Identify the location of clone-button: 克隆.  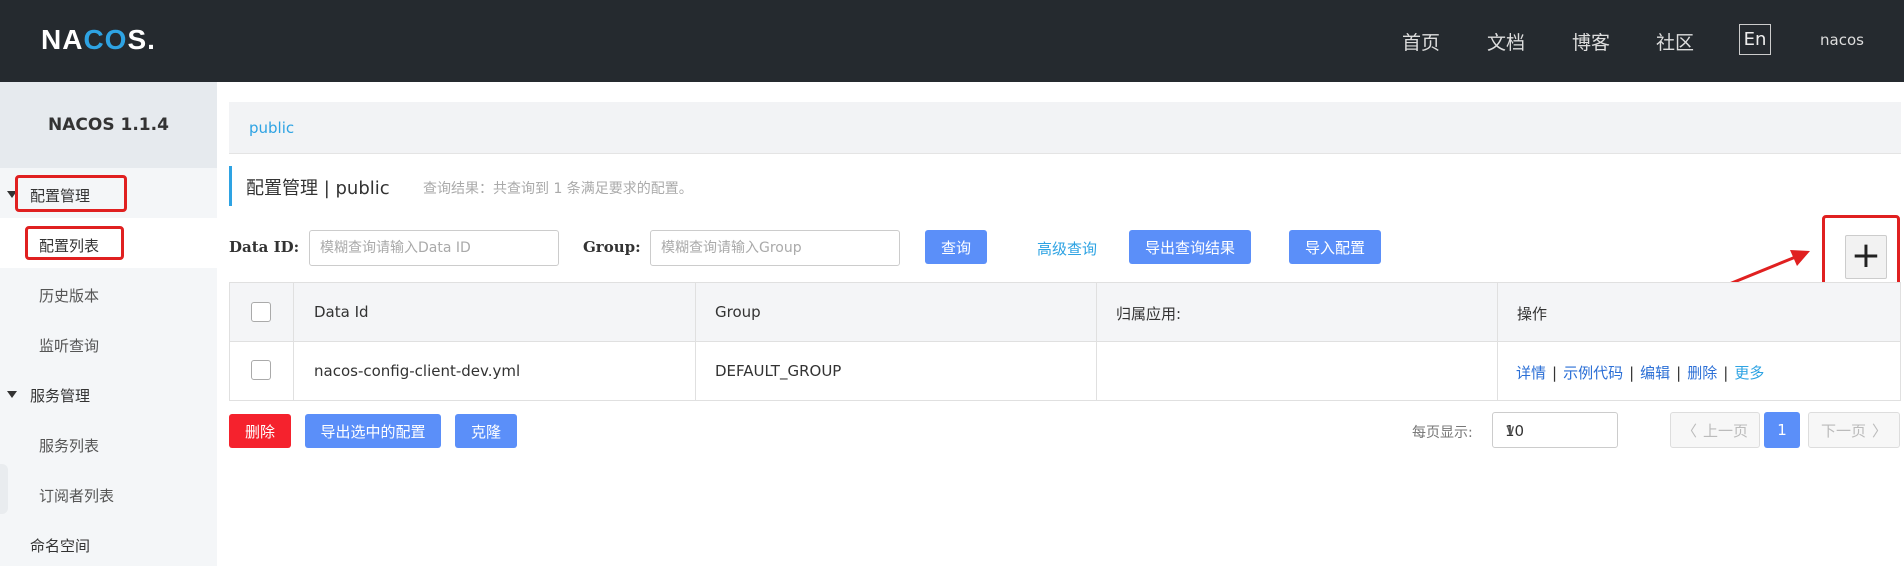
(486, 431).